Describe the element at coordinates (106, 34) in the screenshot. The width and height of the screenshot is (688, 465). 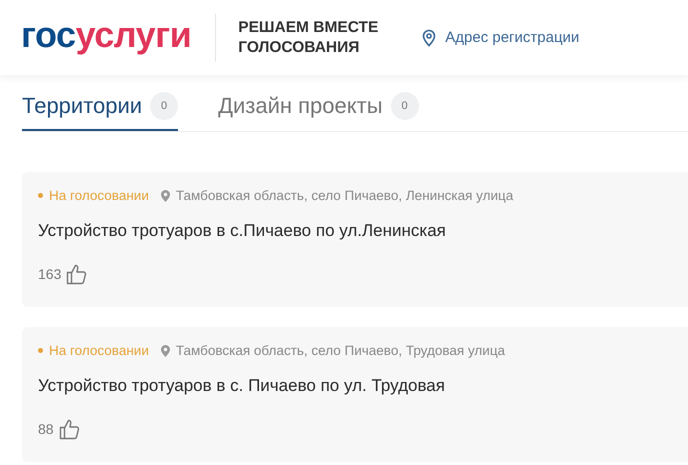
I see `logo: госуслуги` at that location.